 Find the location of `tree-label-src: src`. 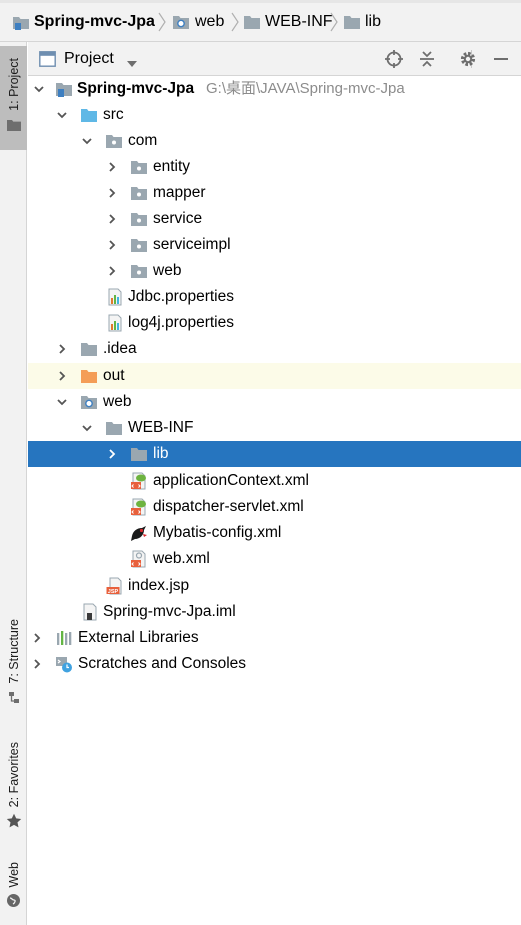

tree-label-src: src is located at coordinates (113, 114).